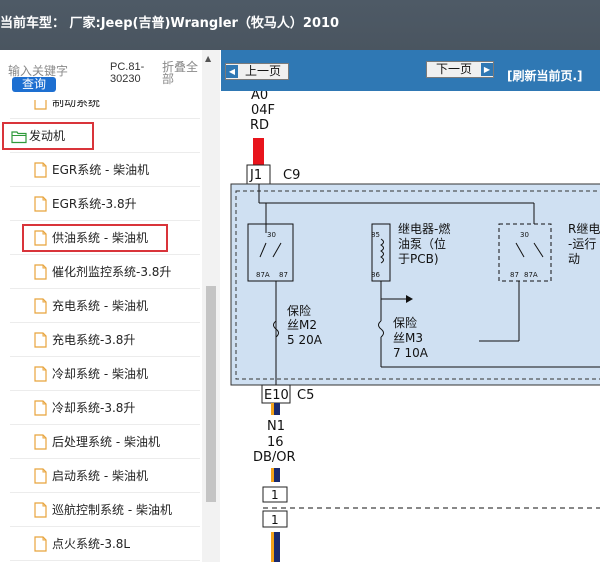  Describe the element at coordinates (375, 235) in the screenshot. I see `relay-pin85: 85` at that location.